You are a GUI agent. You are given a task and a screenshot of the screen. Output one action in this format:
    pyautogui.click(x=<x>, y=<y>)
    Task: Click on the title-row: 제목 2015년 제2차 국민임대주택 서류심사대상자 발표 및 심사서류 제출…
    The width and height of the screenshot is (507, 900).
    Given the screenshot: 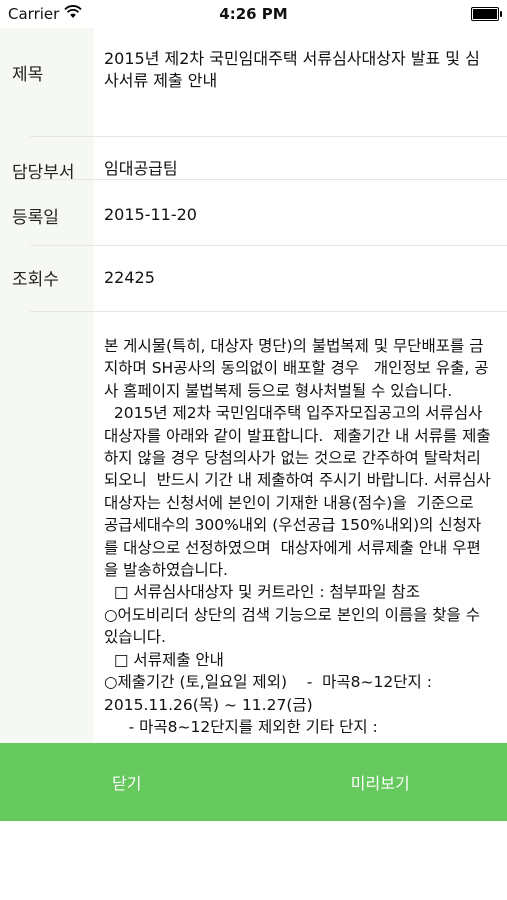 What is the action you would take?
    pyautogui.click(x=253, y=82)
    